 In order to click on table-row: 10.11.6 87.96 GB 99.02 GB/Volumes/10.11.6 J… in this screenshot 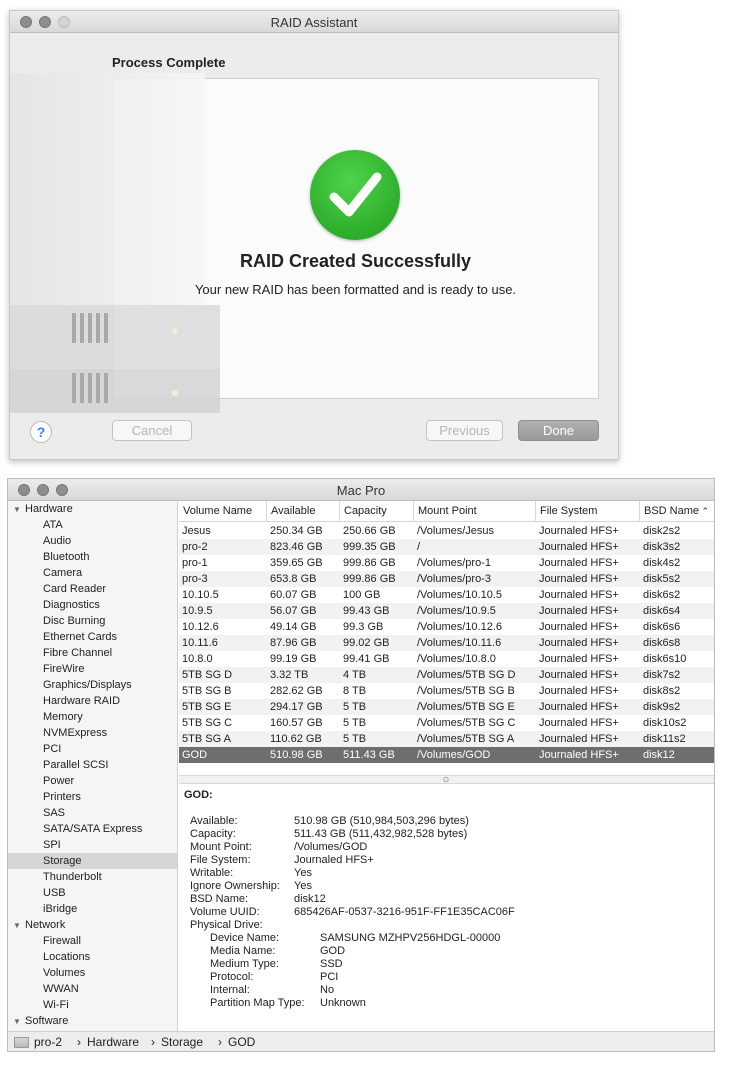, I will do `click(446, 643)`.